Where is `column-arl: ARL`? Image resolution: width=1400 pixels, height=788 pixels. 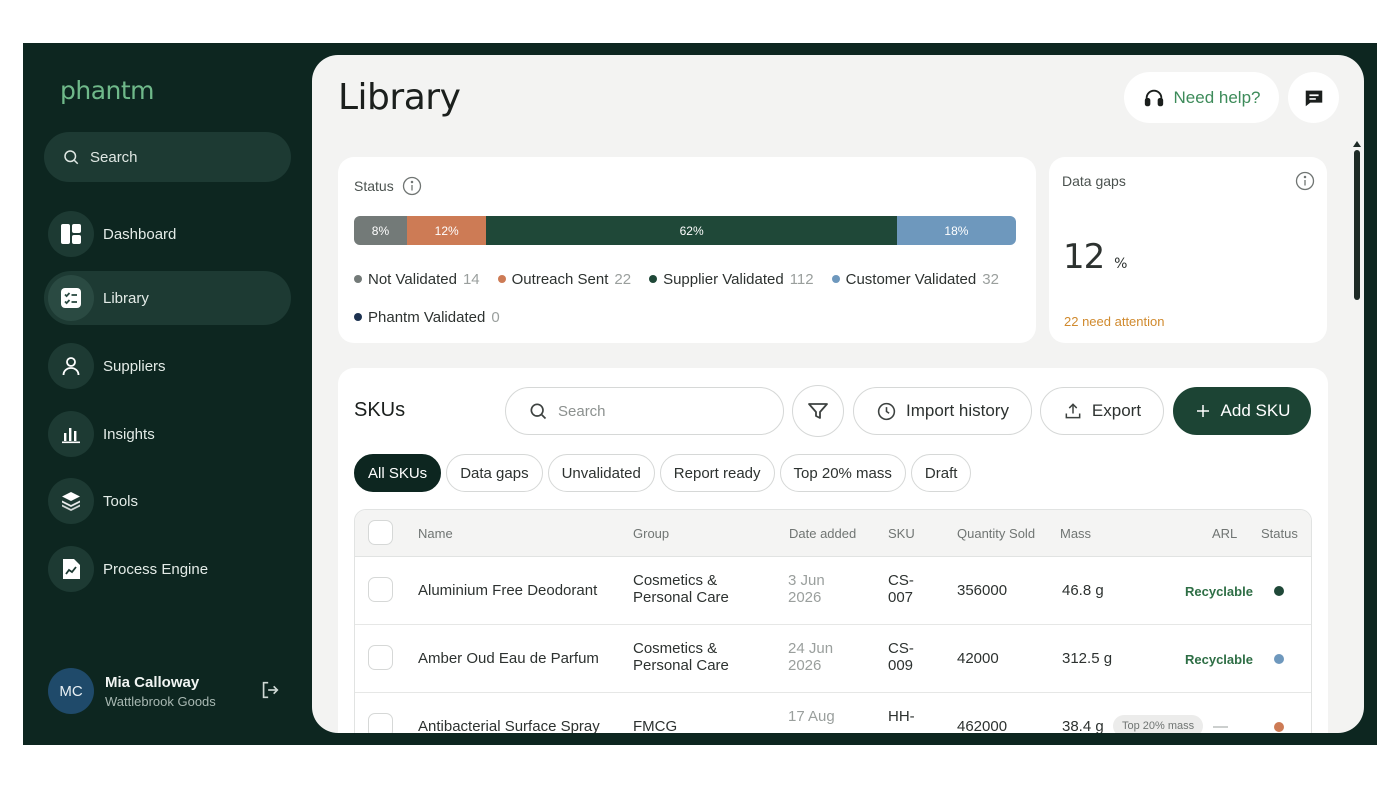
column-arl: ARL is located at coordinates (1224, 533).